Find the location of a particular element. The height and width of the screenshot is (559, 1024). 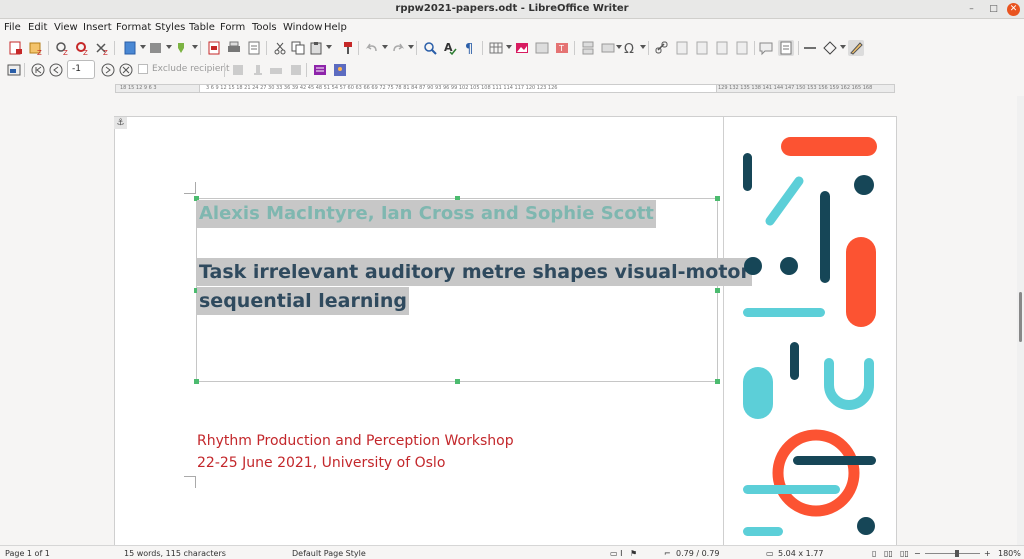

page-break-icon is located at coordinates (588, 48).